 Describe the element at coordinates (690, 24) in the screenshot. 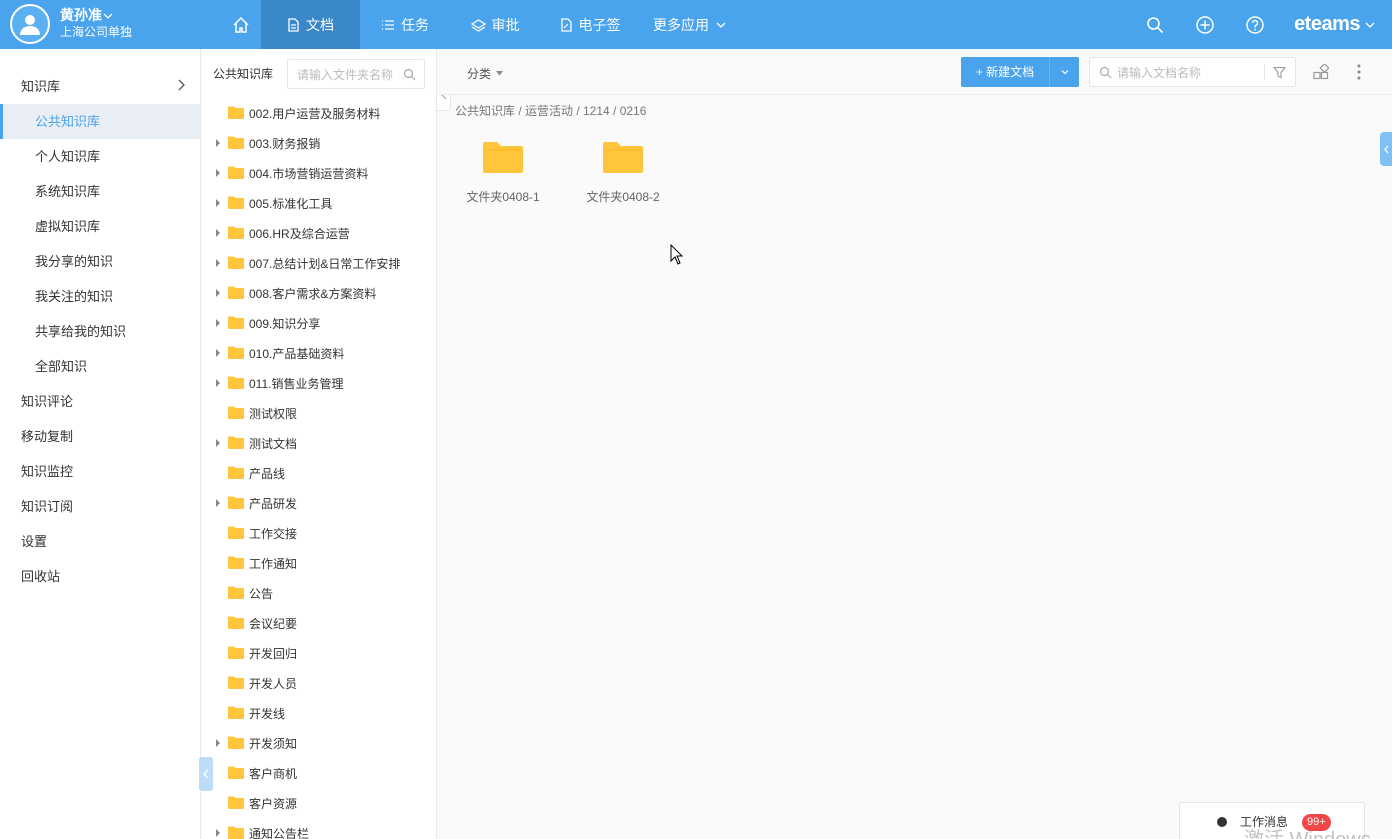

I see `nav-more-apps: 更多应用` at that location.